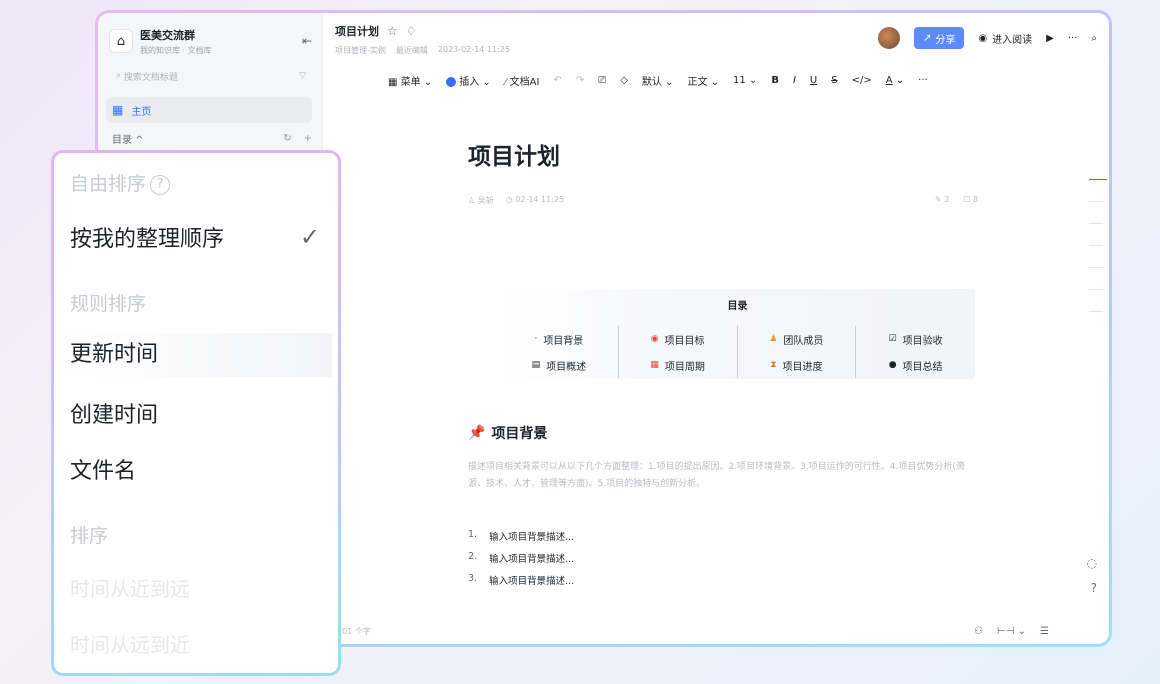 This screenshot has width=1160, height=684. I want to click on doc-header-meta: 项目管理-实例 最近编辑 2023-02-14 11:25, so click(422, 50).